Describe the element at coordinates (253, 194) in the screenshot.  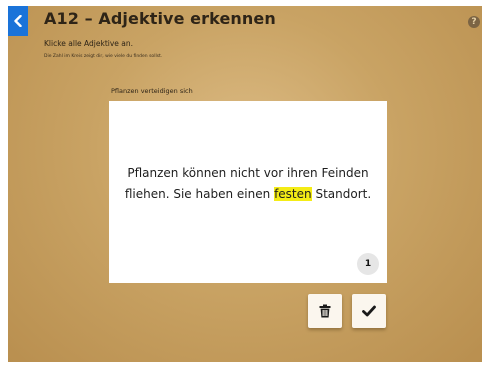
I see `word: einen` at that location.